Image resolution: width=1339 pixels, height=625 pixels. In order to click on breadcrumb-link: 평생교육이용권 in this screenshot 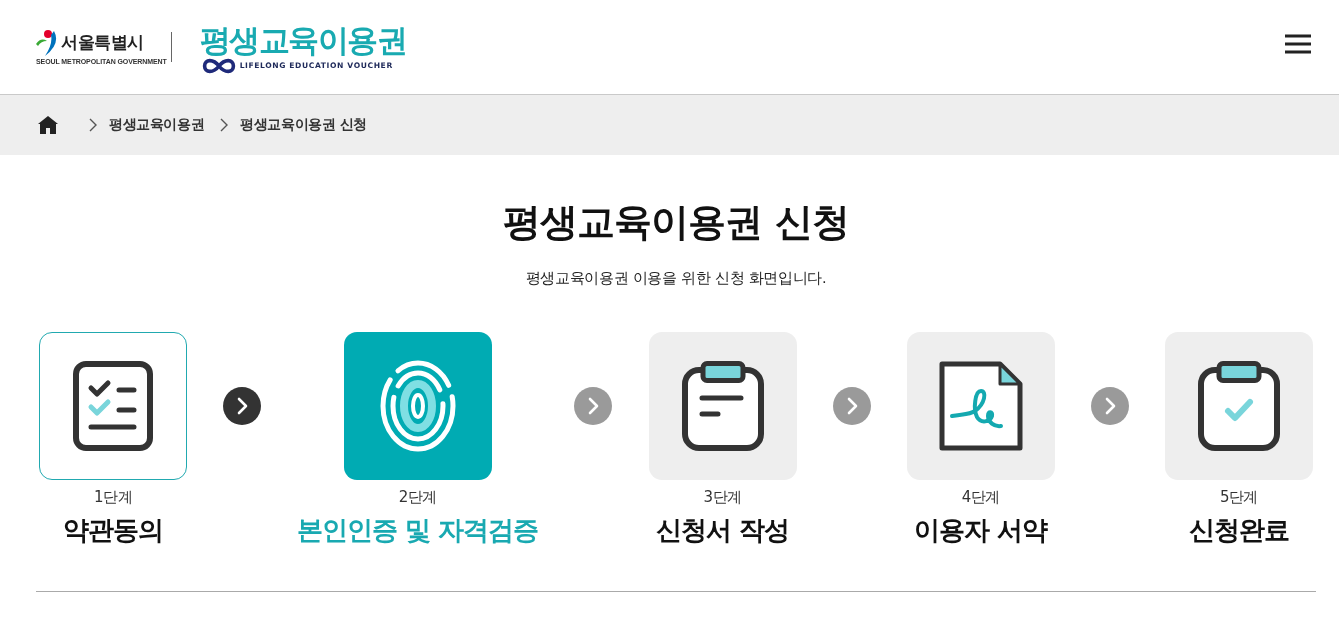, I will do `click(157, 125)`.